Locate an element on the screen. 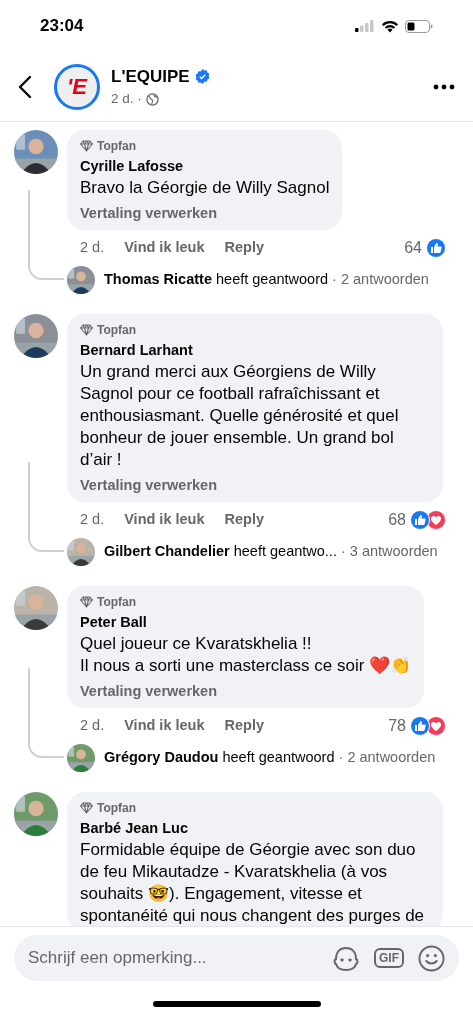 The width and height of the screenshot is (473, 1024). comment-field: Schrijf een opmerking... GIF is located at coordinates (236, 958).